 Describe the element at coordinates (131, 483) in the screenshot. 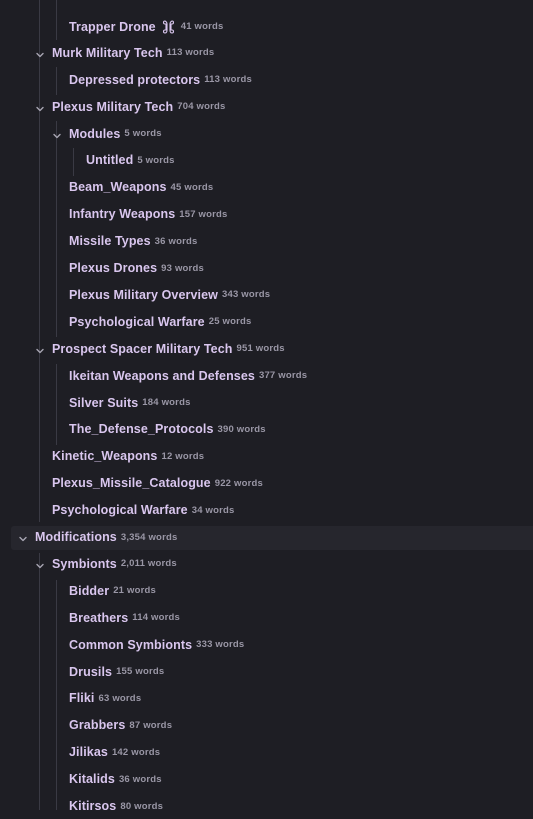

I see `item-name: Plexus_Missile_Catalogue` at that location.